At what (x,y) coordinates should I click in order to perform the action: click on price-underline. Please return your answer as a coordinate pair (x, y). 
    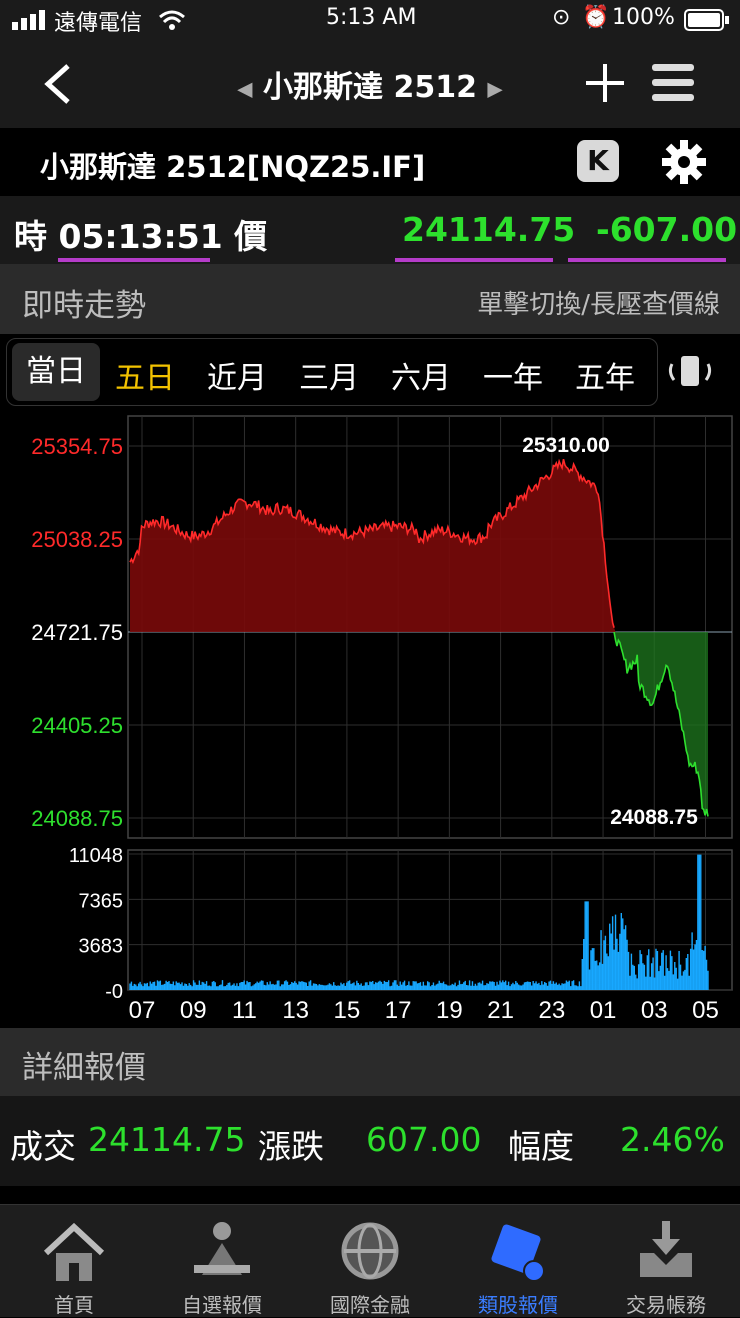
    Looking at the image, I should click on (474, 260).